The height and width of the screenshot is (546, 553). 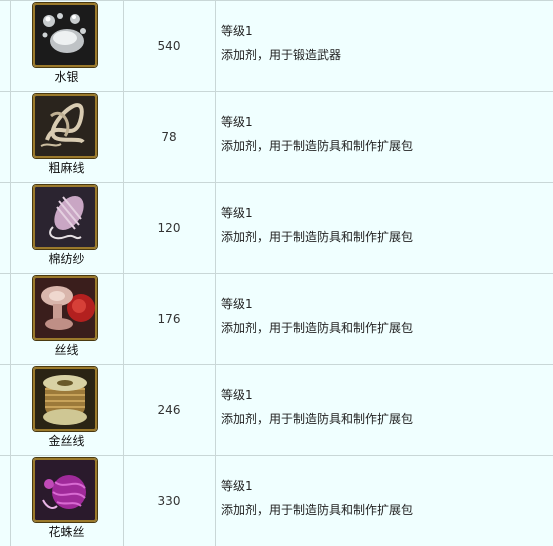 I want to click on cotton-yarn-icon, so click(x=65, y=217).